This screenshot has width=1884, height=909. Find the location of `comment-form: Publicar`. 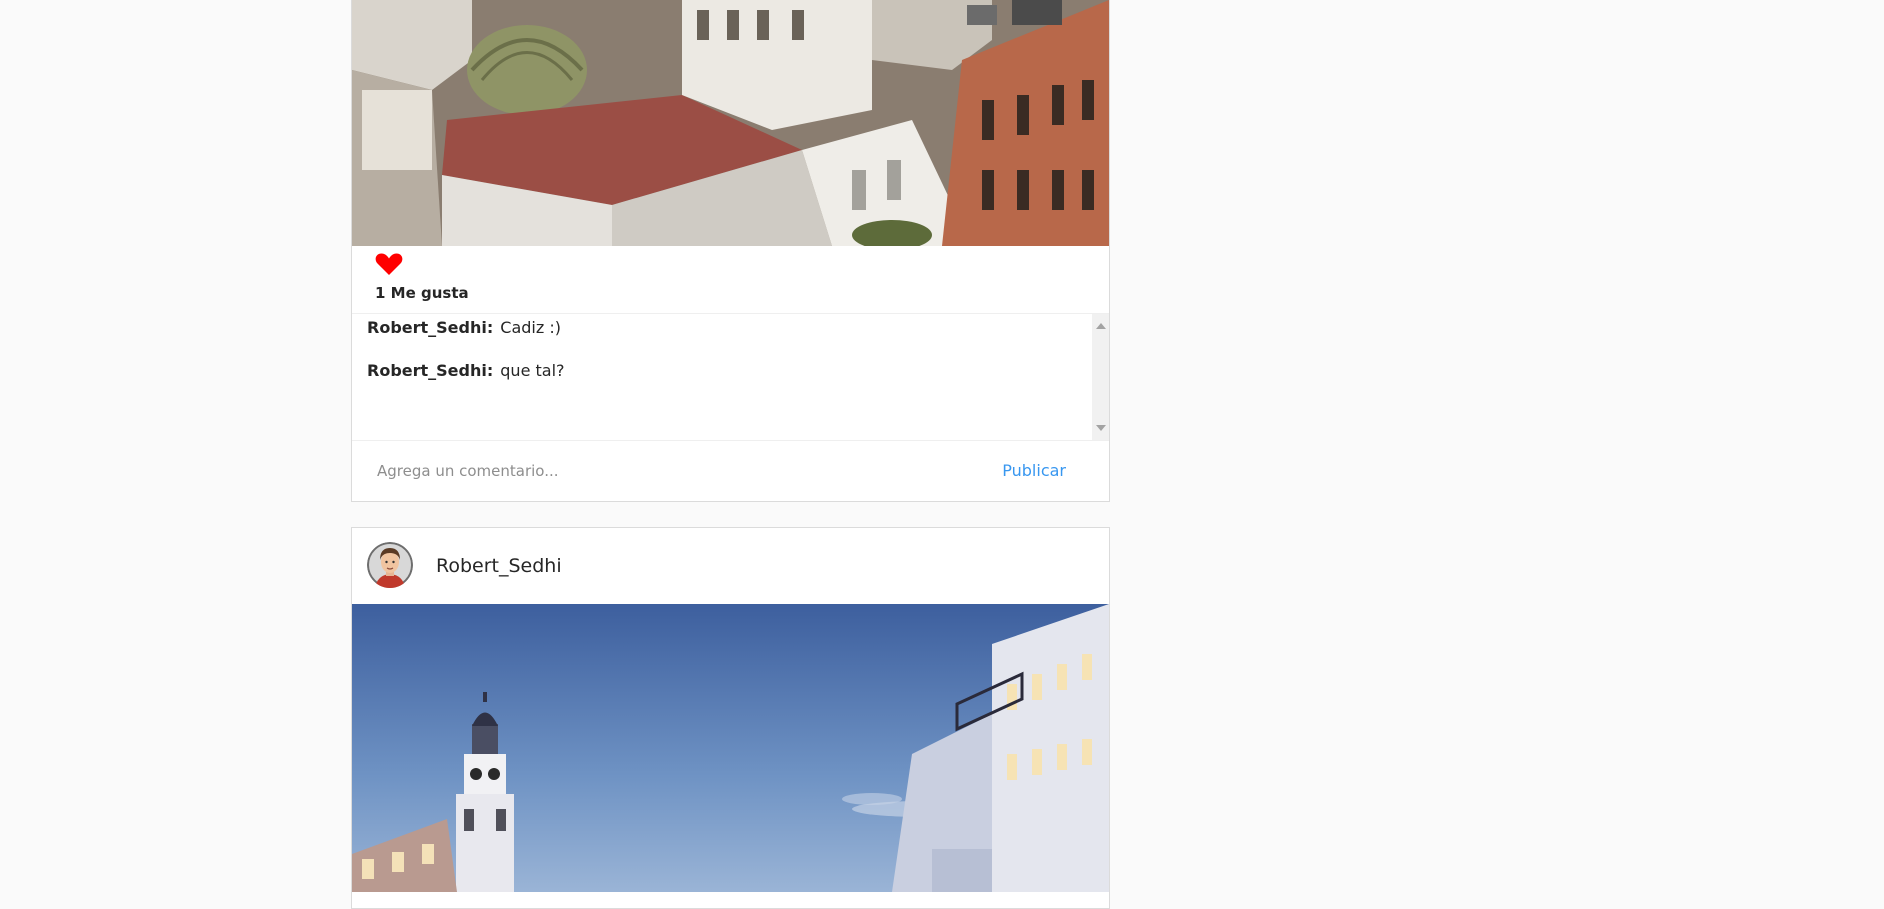

comment-form: Publicar is located at coordinates (730, 470).